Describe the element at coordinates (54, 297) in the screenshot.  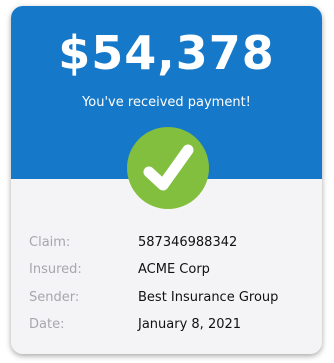
I see `detail-label-sender: Sender:` at that location.